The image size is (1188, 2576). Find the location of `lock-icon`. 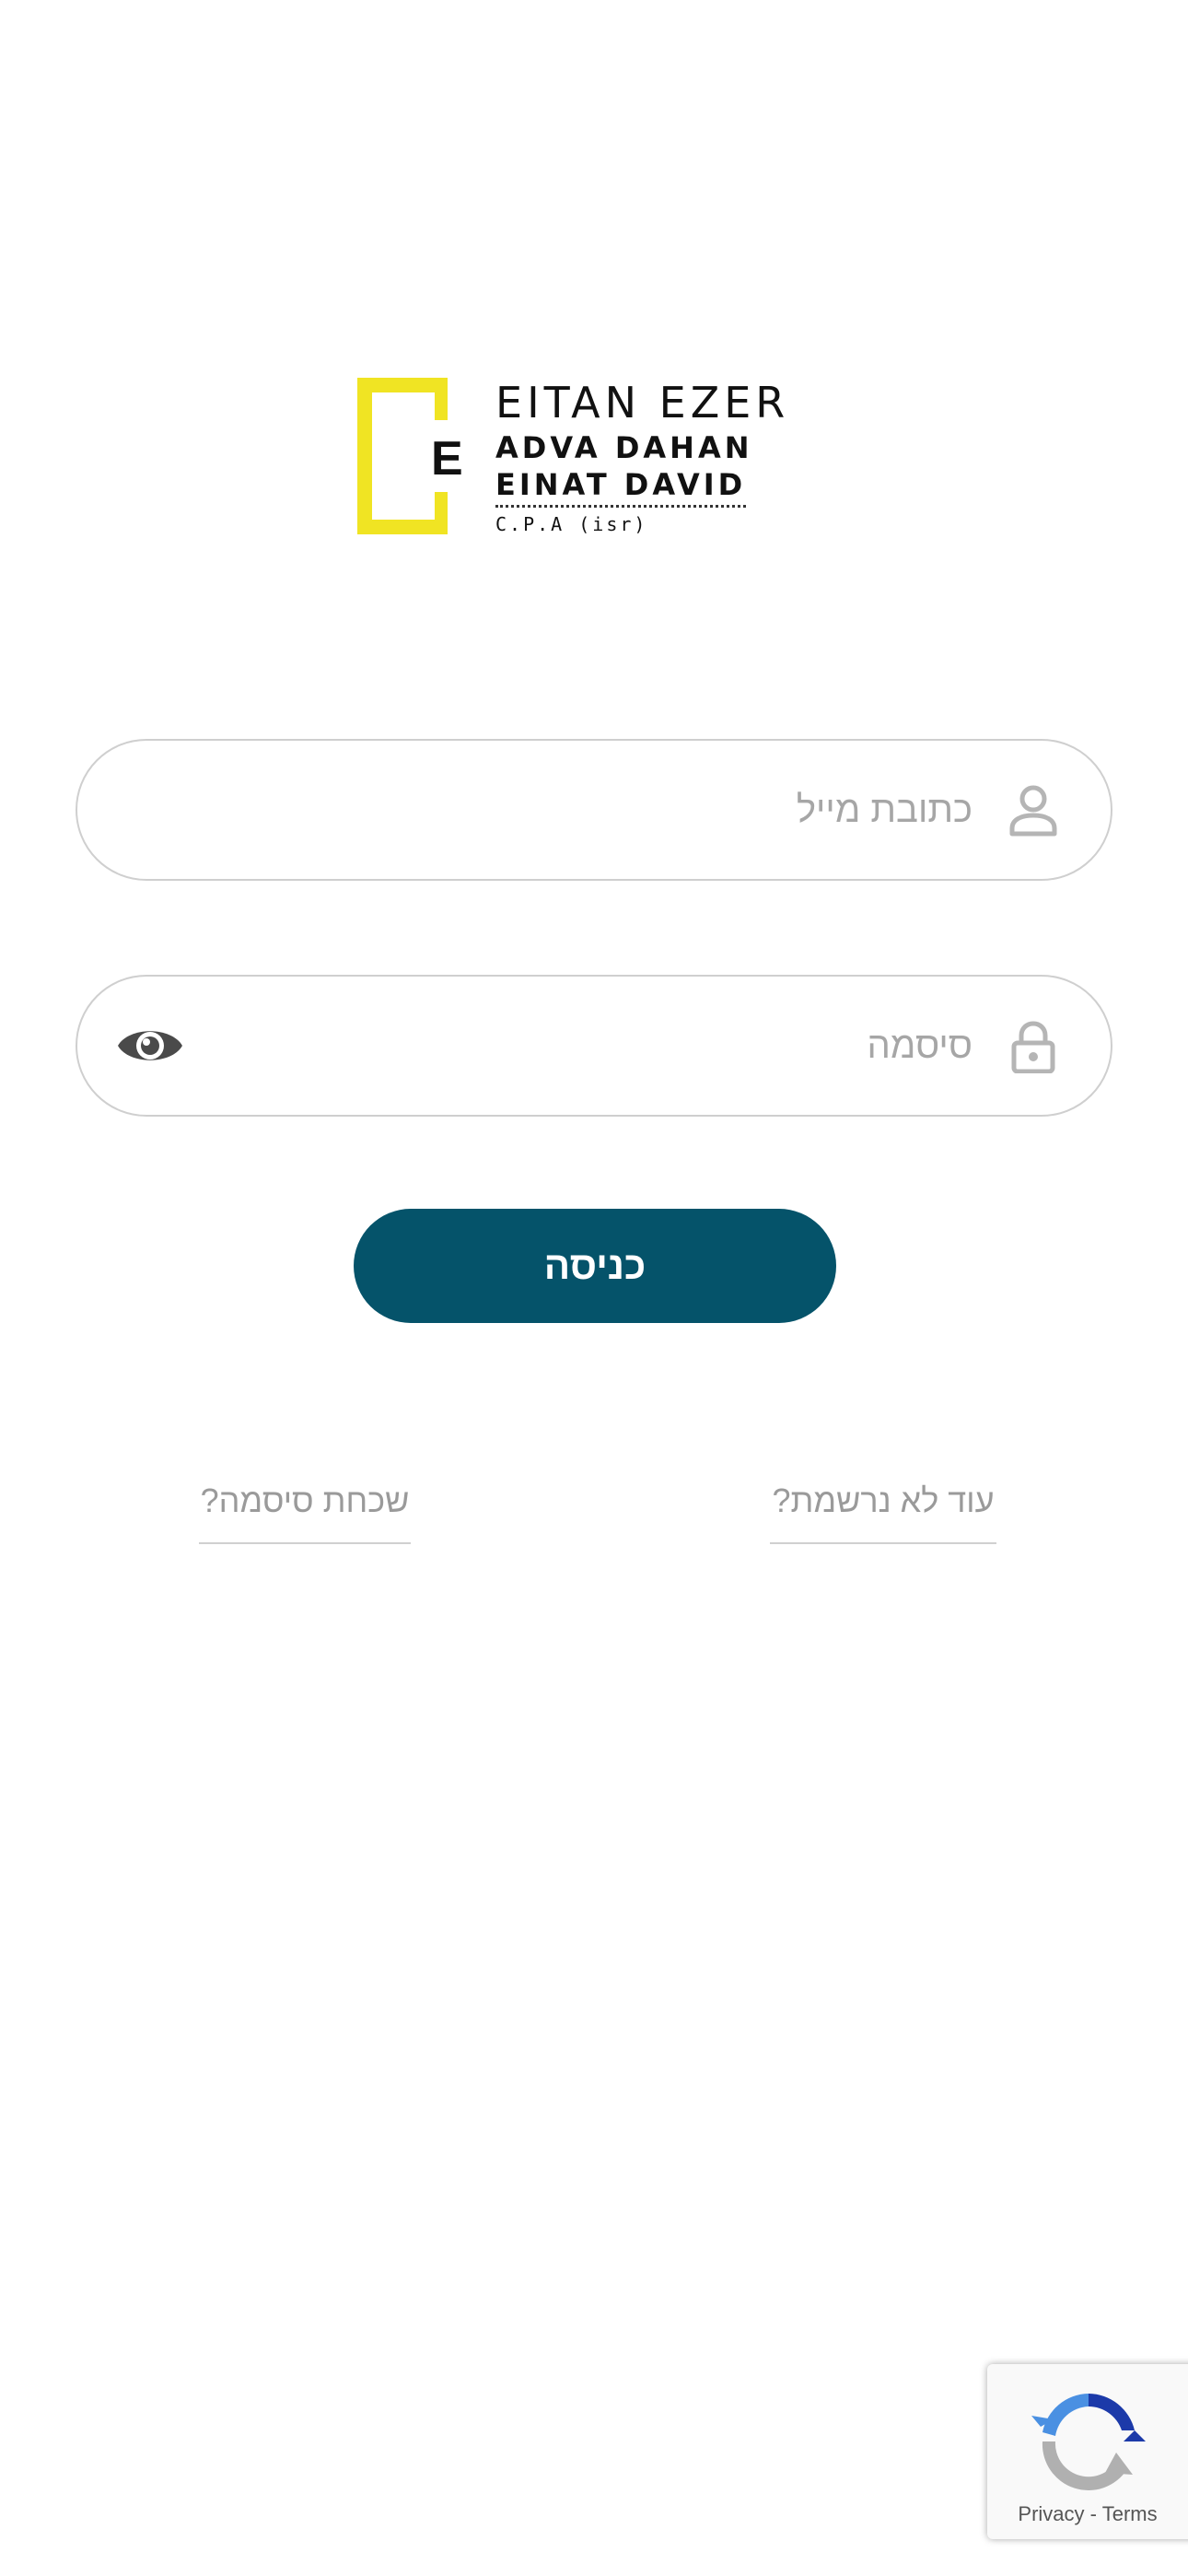

lock-icon is located at coordinates (1033, 1047).